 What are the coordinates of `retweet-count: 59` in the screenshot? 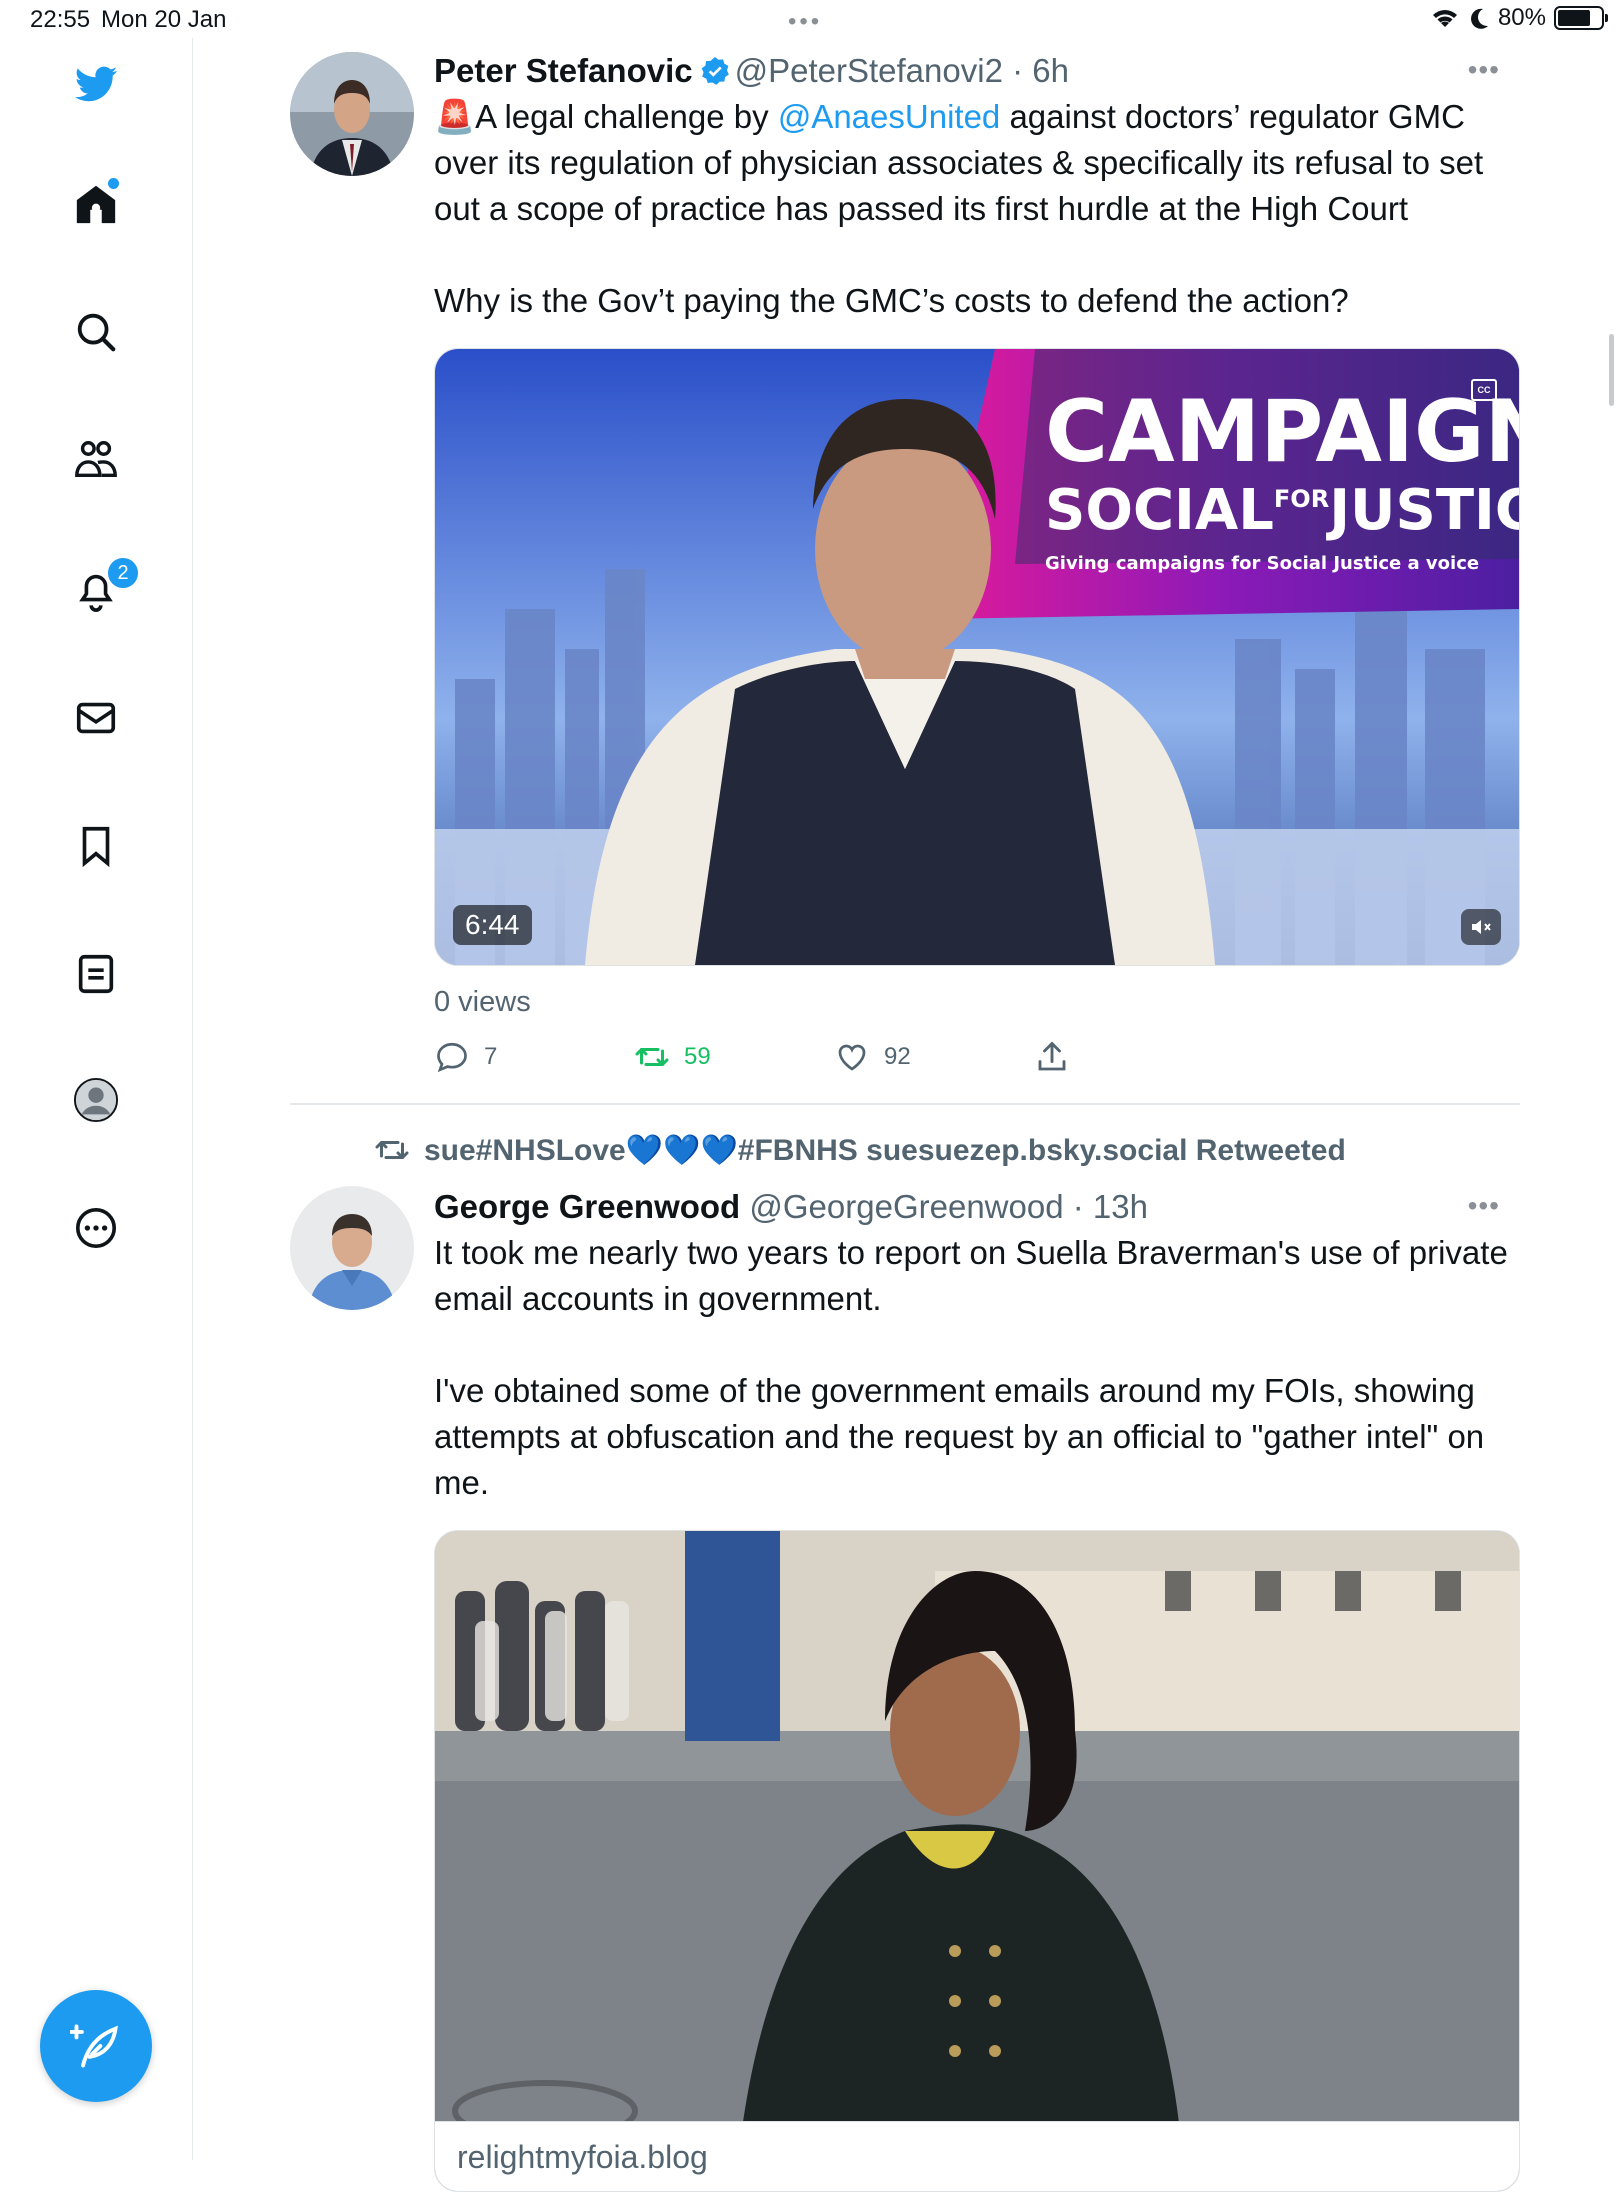 It's located at (697, 1056).